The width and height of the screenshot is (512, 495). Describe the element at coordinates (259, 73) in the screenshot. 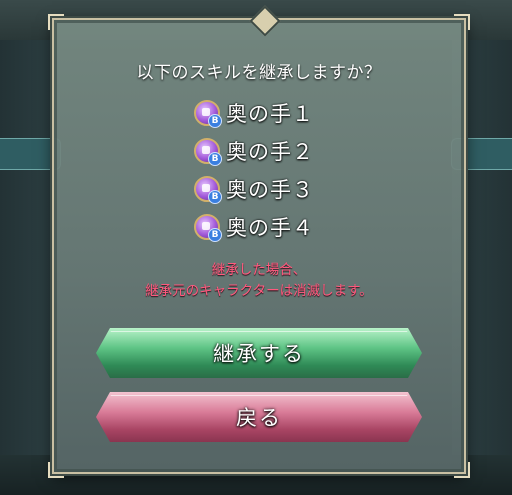

I see `dialog-prompt: 以下のスキルを継承しますか？` at that location.